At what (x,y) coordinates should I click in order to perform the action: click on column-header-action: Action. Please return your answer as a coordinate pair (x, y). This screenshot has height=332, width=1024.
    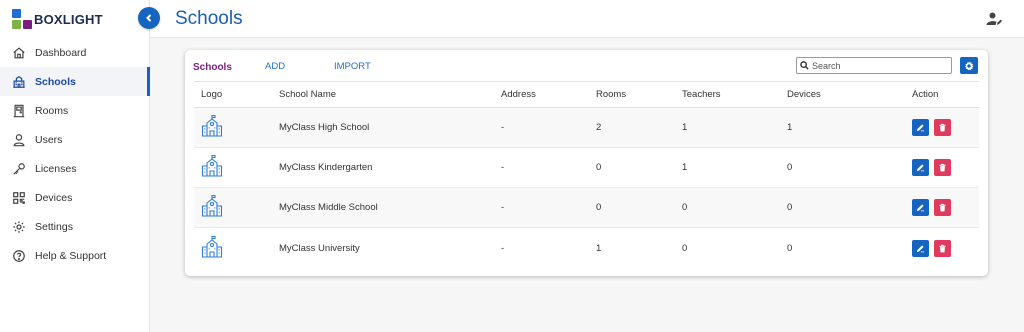
    Looking at the image, I should click on (925, 94).